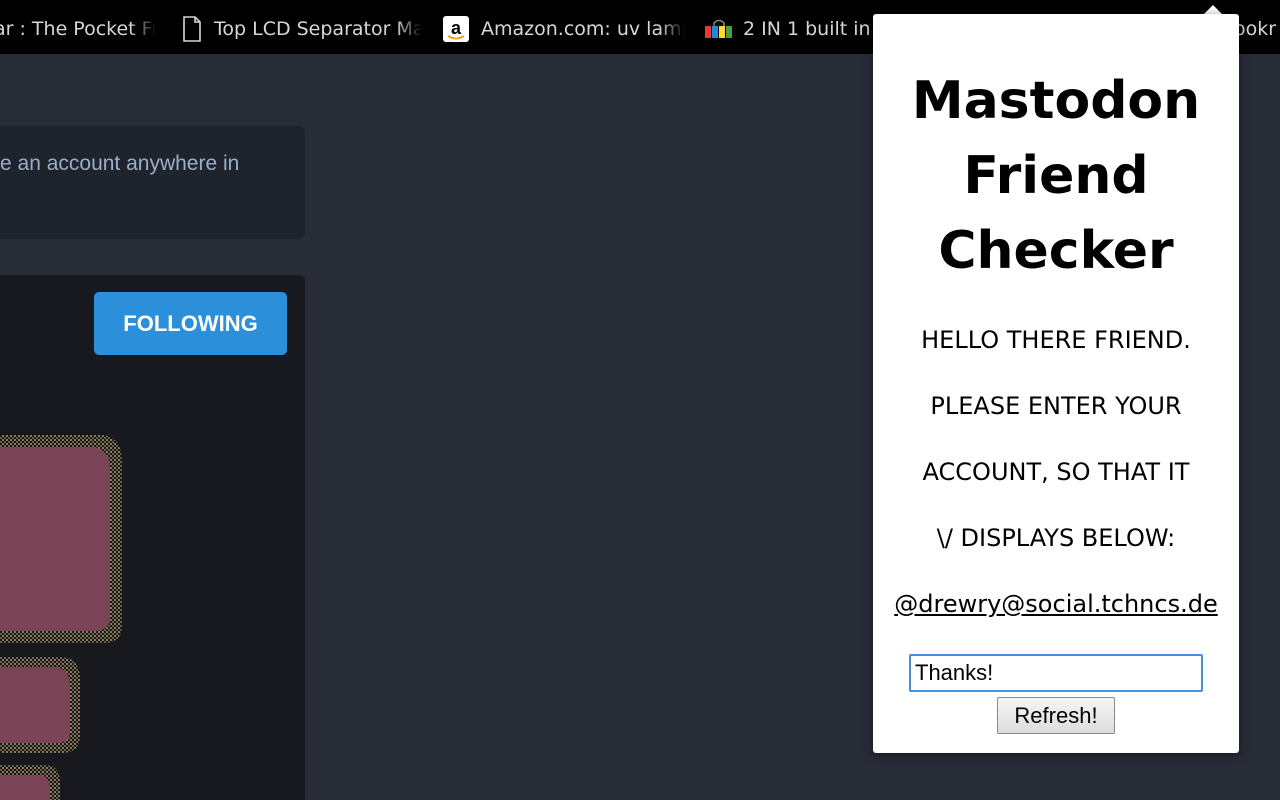  I want to click on bookmark-label: ookr, so click(1255, 29).